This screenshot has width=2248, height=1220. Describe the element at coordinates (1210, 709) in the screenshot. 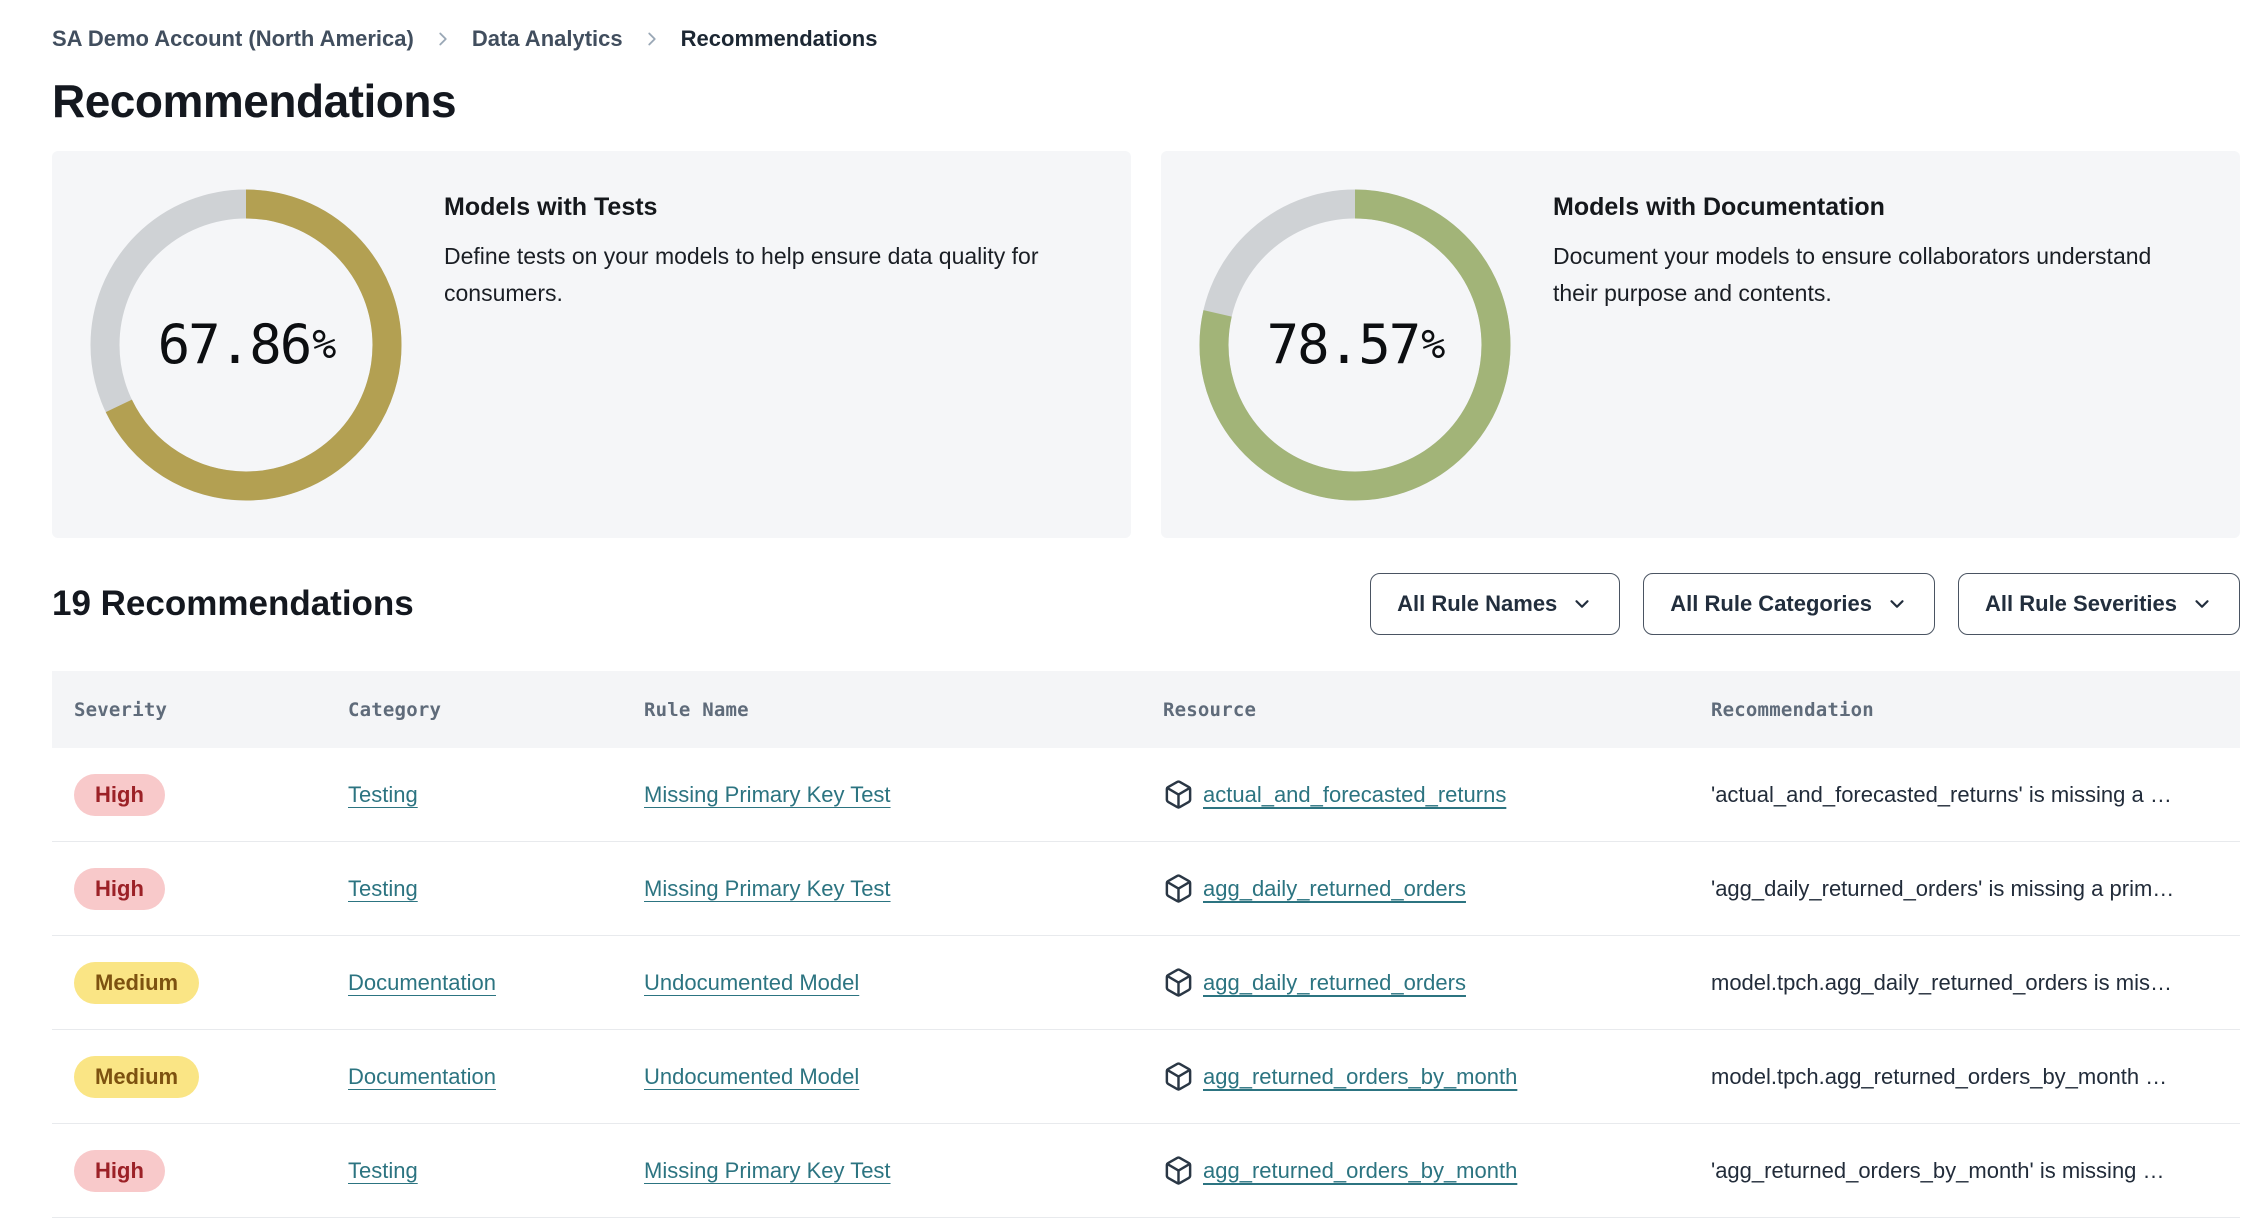

I see `column-header-resource: Resource` at that location.